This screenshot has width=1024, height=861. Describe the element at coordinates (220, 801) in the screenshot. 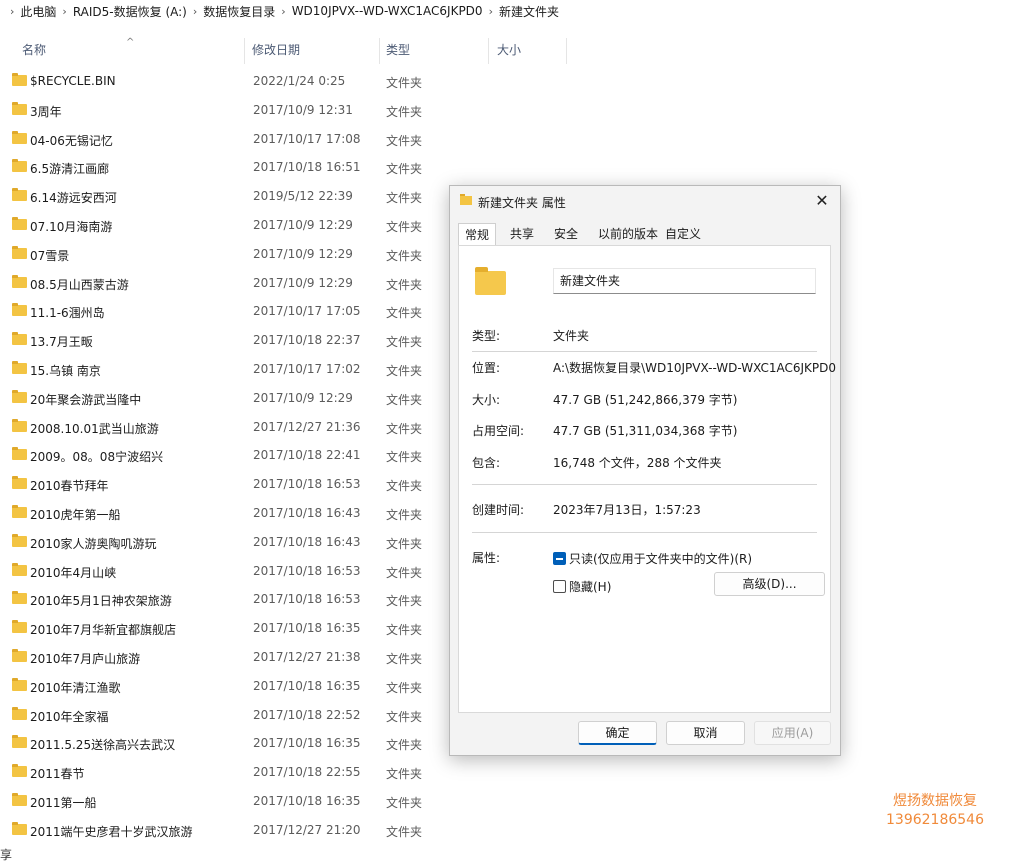

I see `file-row: 2011第一船 2017/10/18 16:35 文件夹` at that location.